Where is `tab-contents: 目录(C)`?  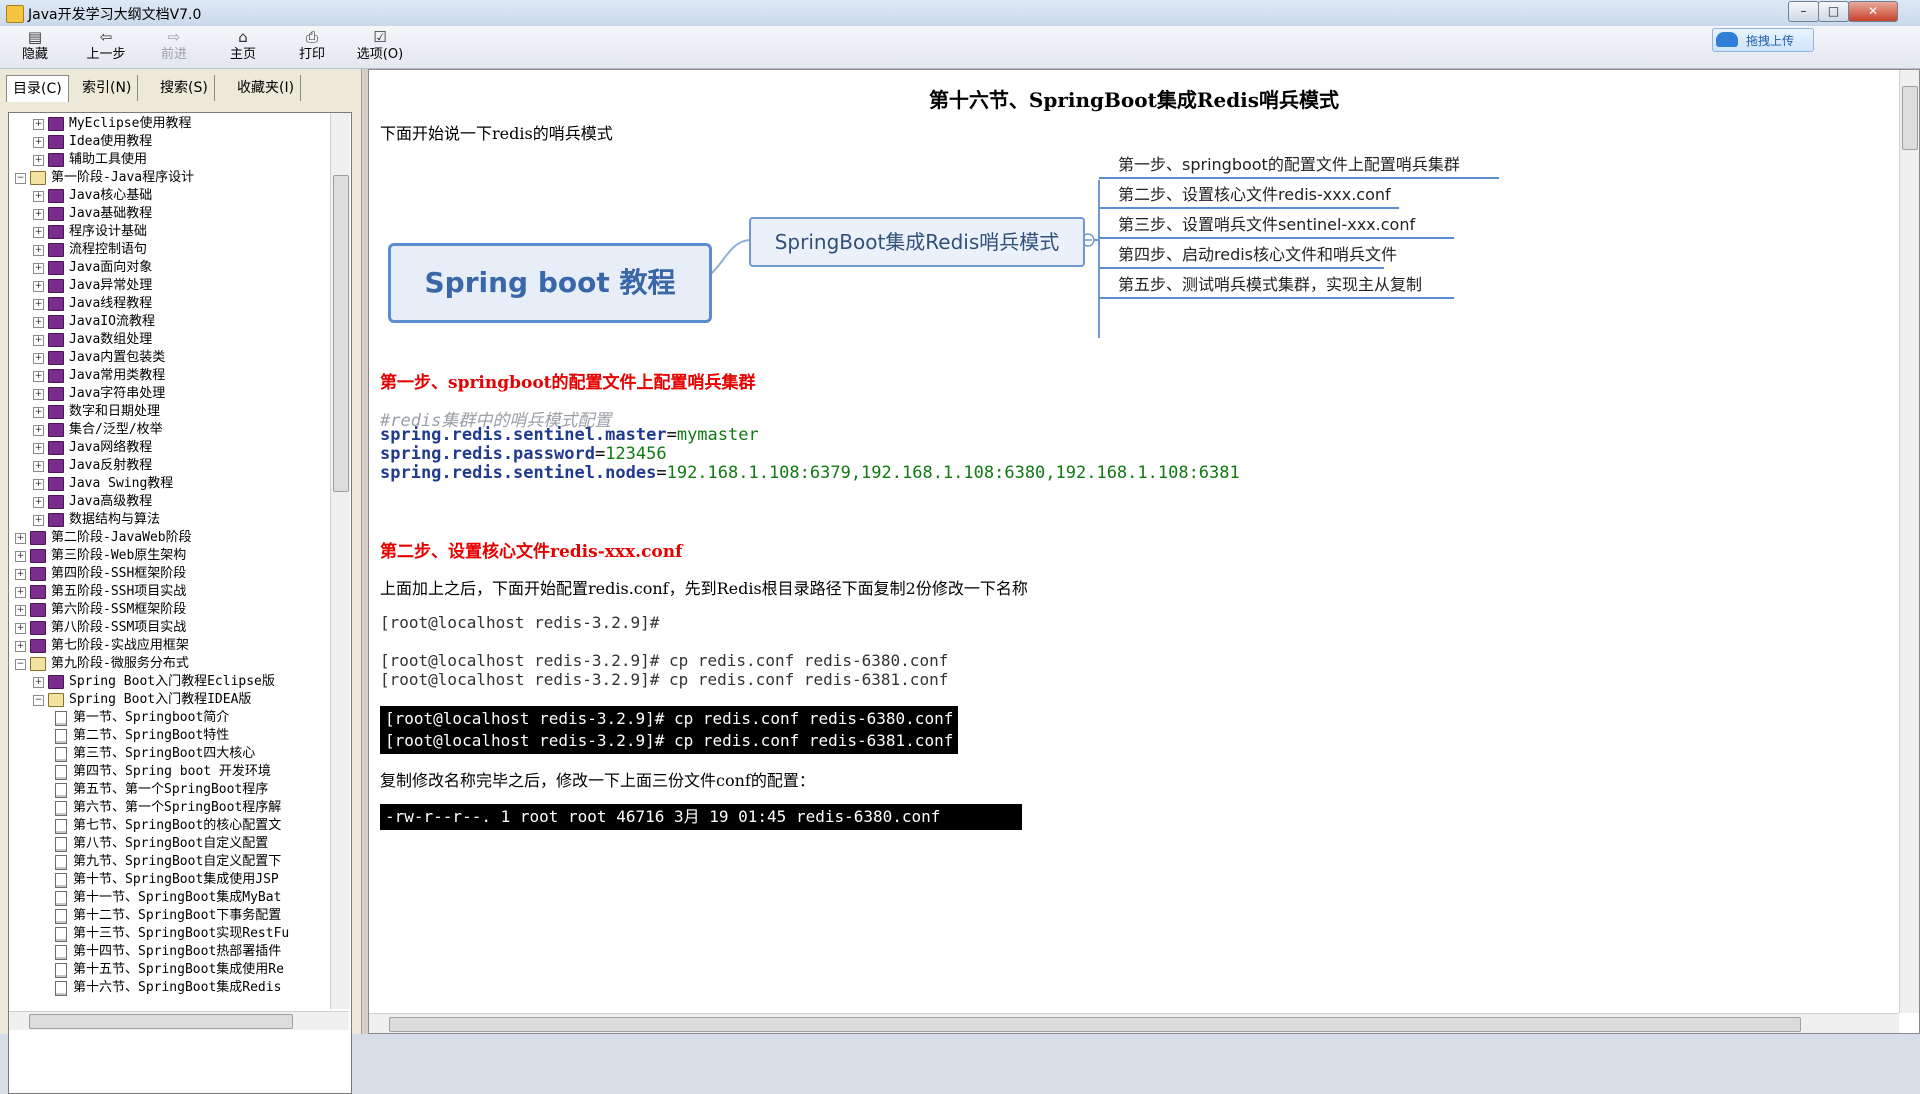
tab-contents: 目录(C) is located at coordinates (37, 88).